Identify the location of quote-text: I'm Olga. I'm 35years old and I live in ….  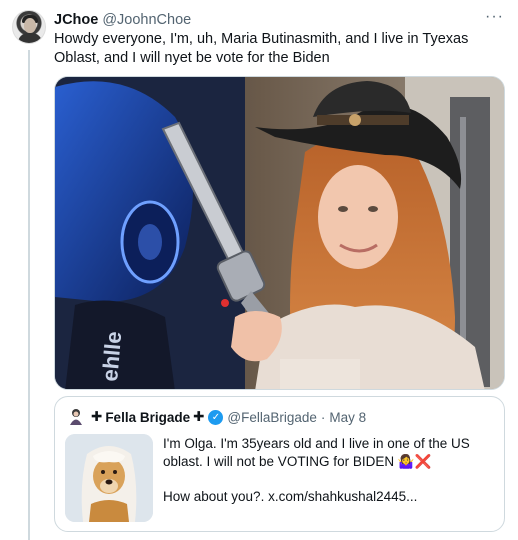
(328, 470).